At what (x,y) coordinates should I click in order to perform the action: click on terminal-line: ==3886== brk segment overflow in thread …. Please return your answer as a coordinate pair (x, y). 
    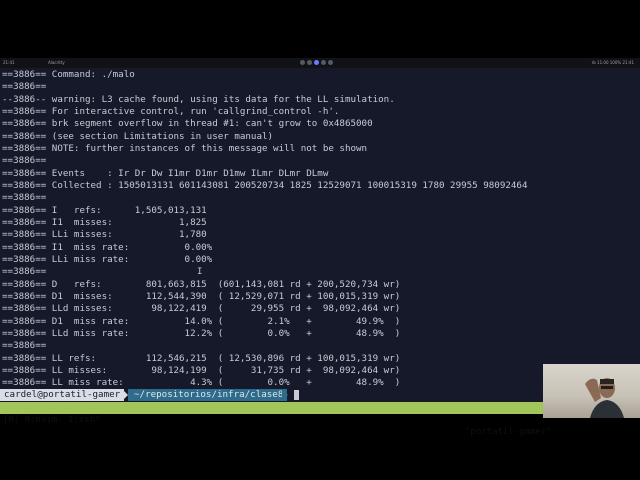
    Looking at the image, I should click on (187, 124).